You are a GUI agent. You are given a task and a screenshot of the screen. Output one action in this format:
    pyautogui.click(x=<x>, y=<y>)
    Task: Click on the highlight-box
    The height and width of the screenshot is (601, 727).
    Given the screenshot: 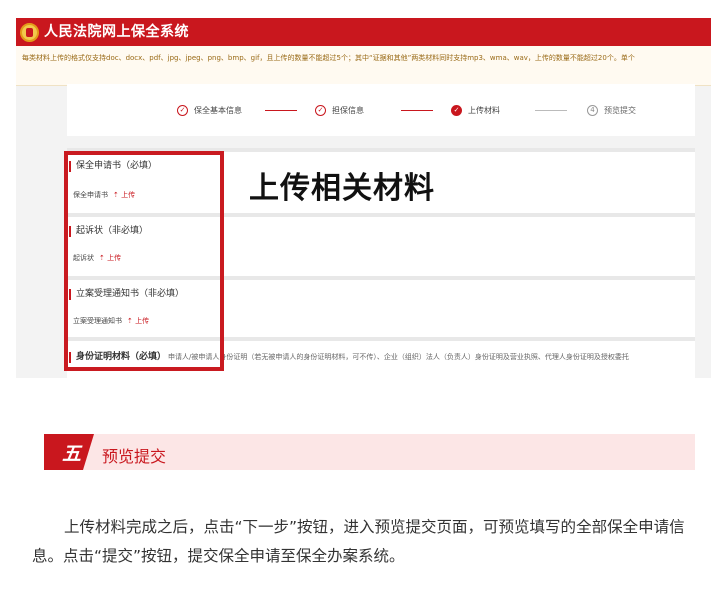 What is the action you would take?
    pyautogui.click(x=144, y=261)
    